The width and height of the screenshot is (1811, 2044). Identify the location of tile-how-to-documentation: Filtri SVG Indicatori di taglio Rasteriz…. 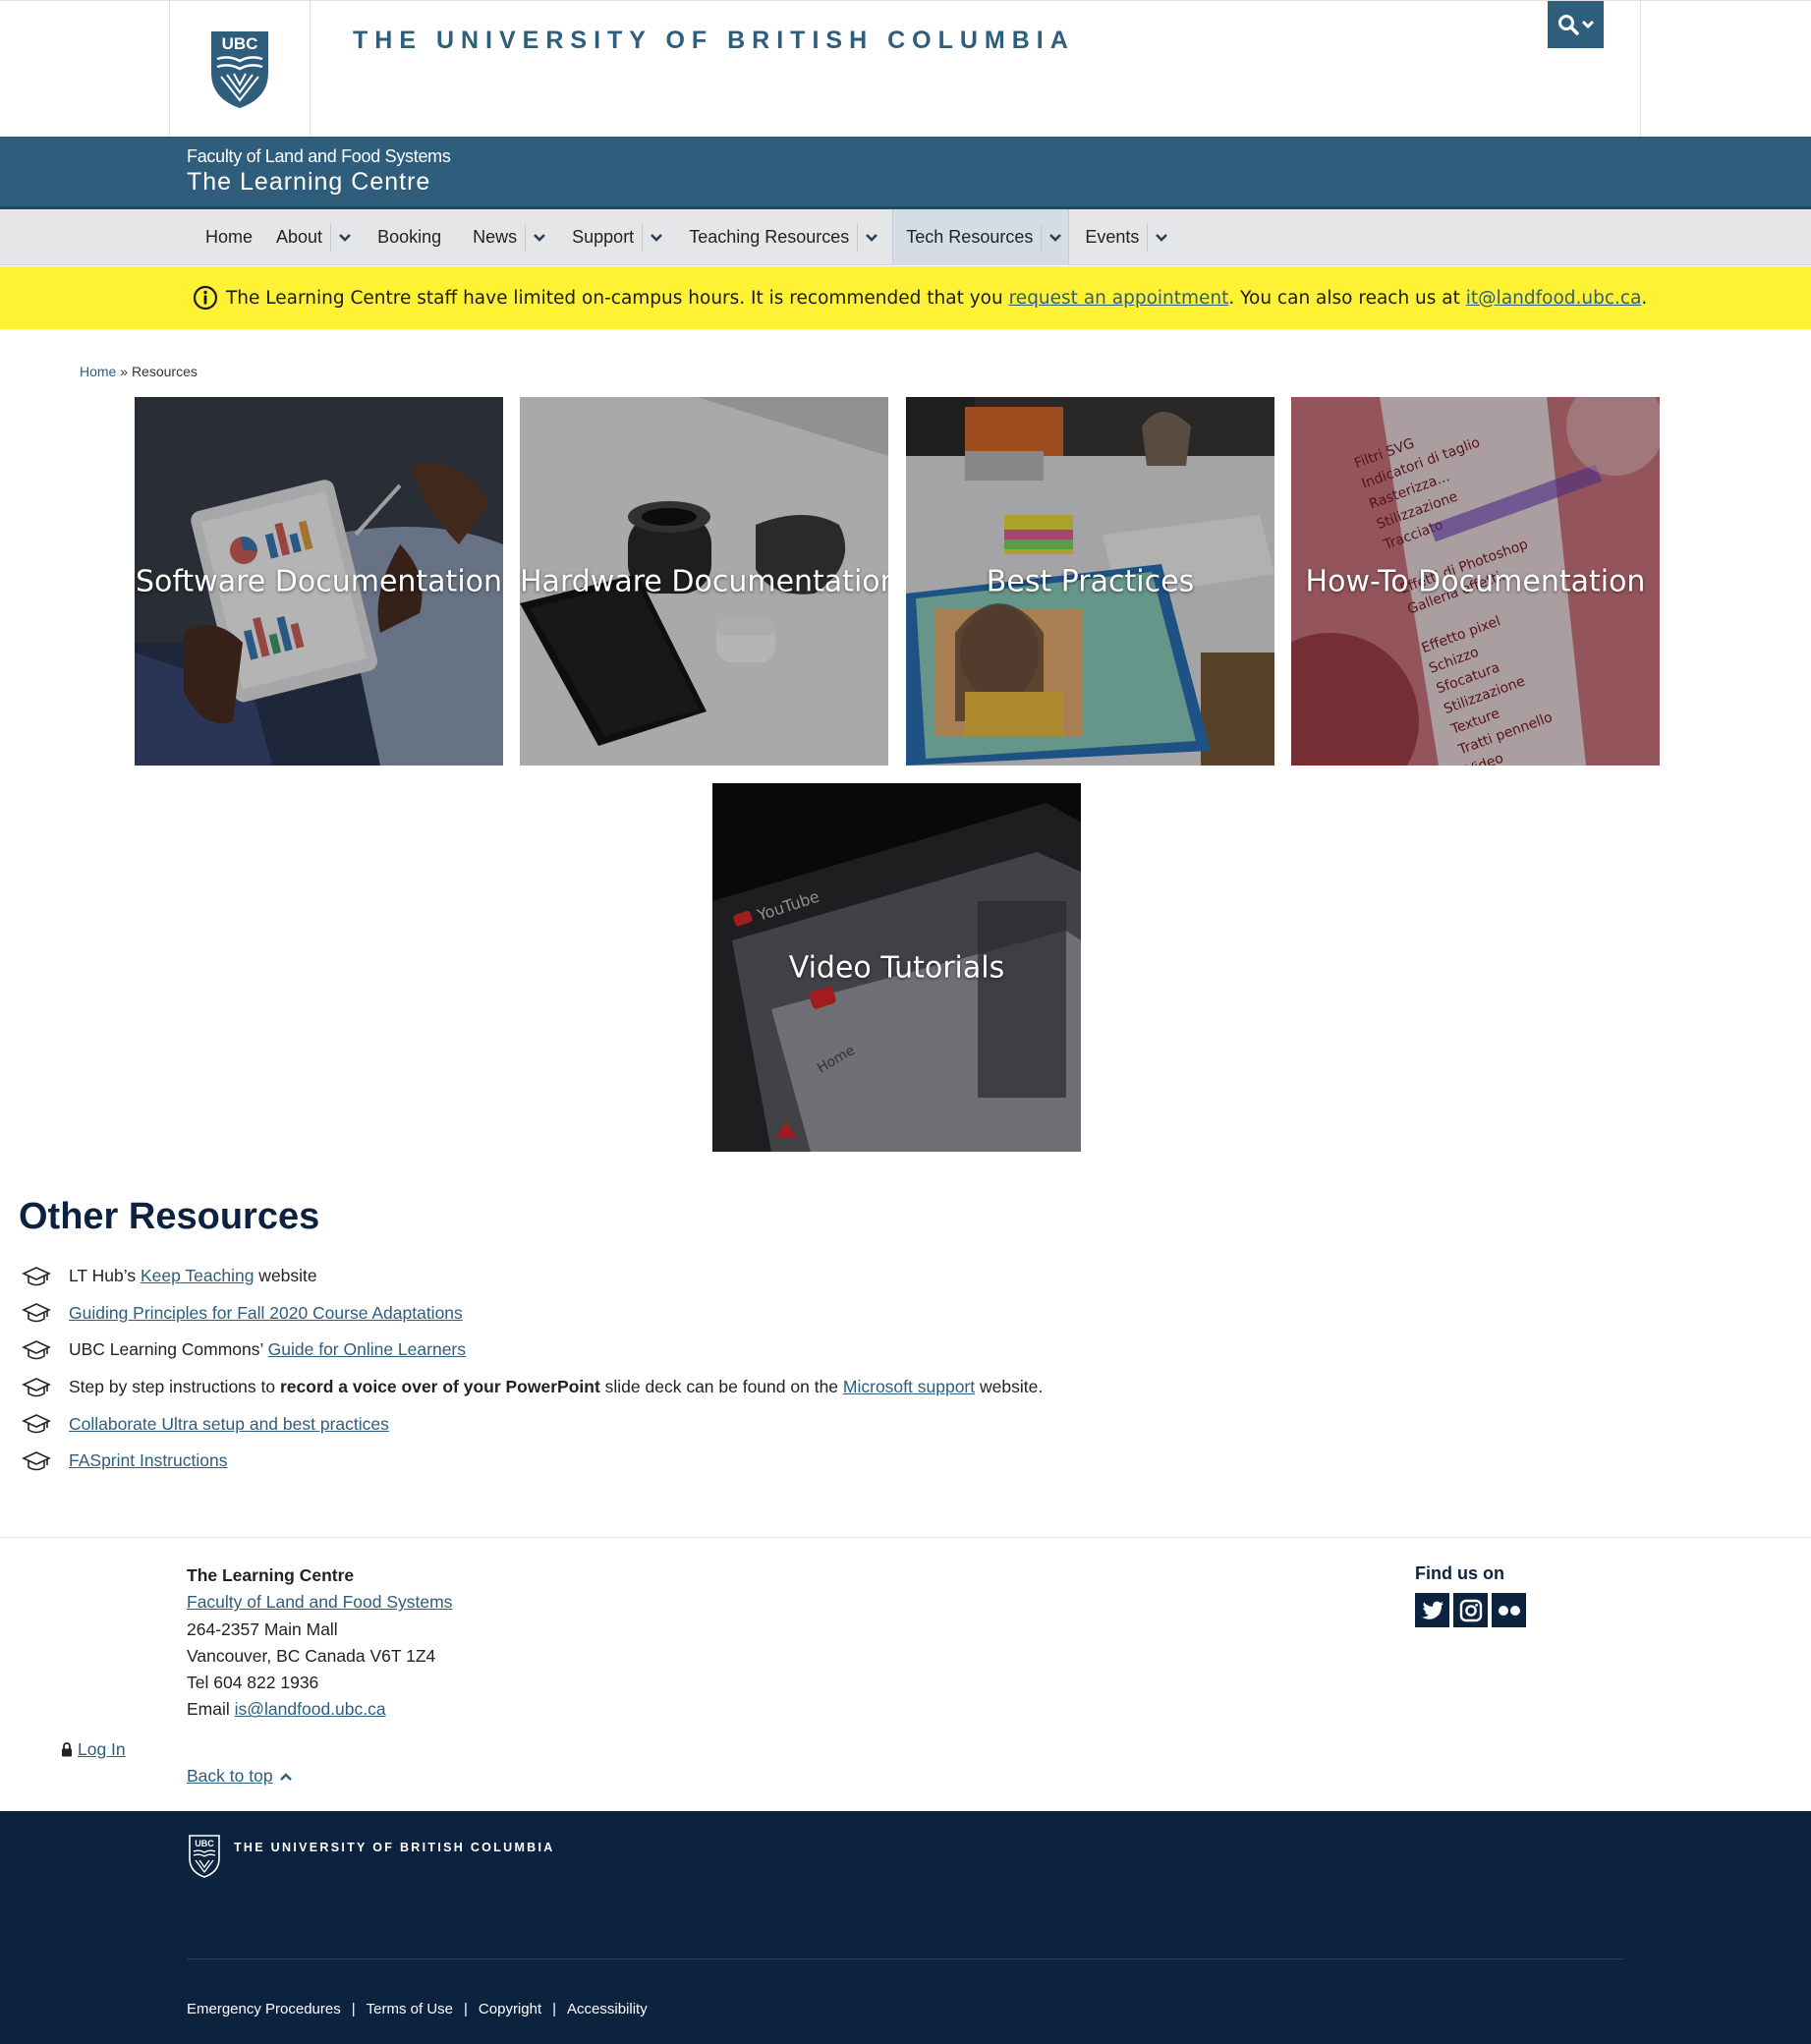
(1475, 581).